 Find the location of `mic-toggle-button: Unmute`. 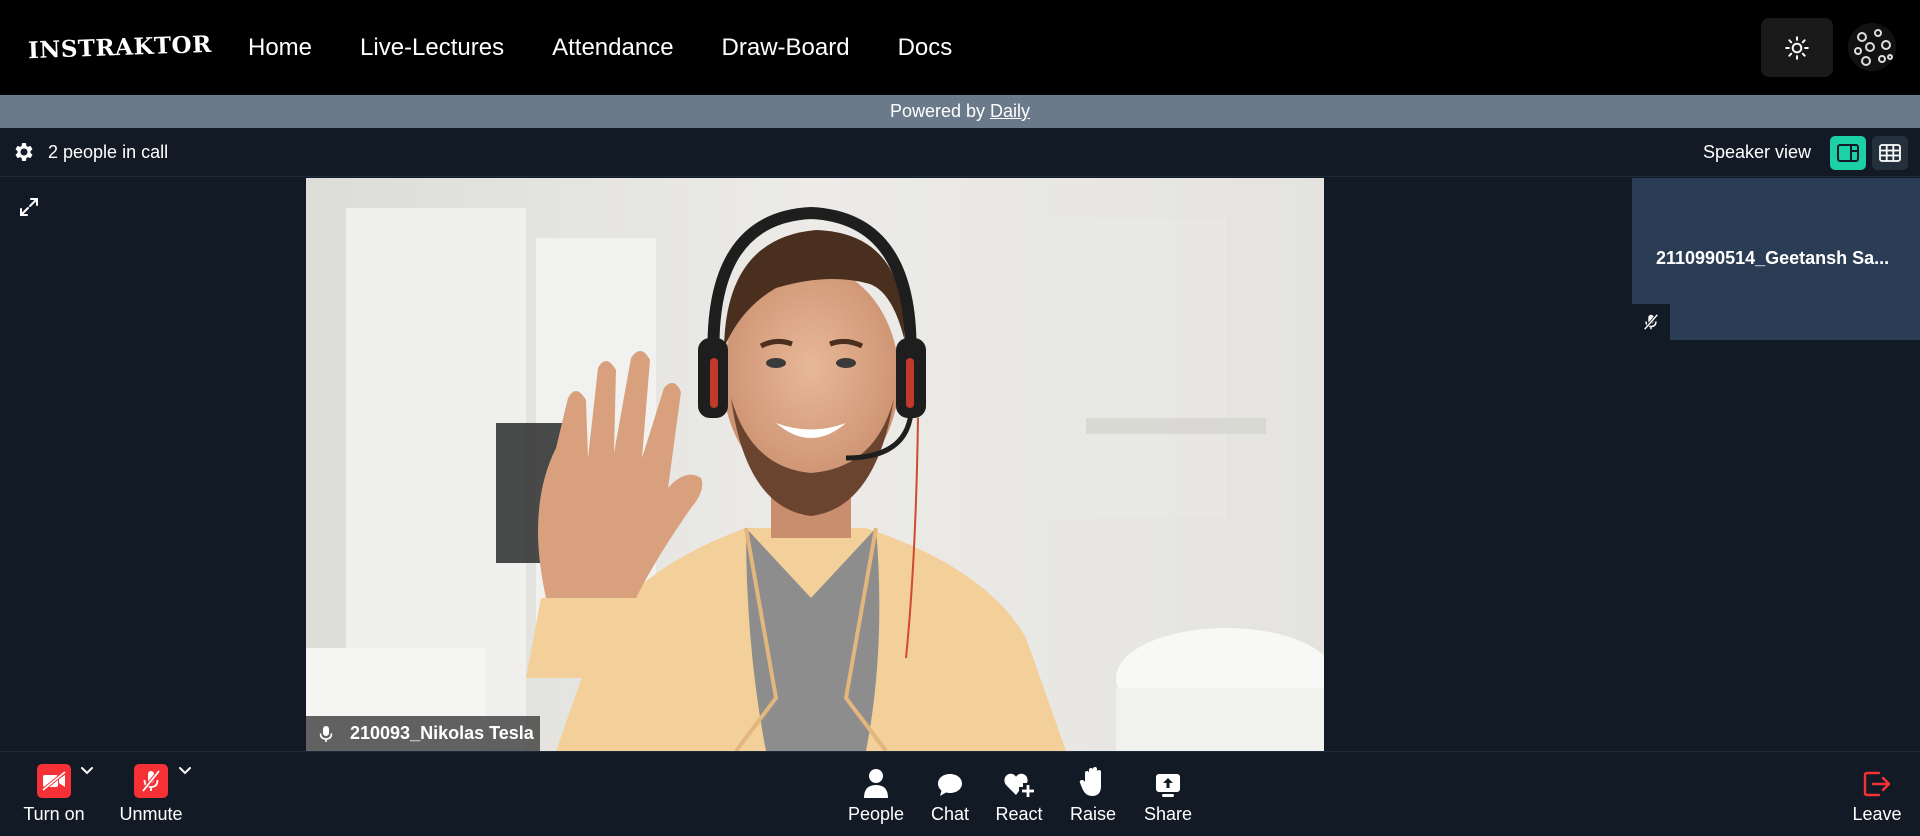

mic-toggle-button: Unmute is located at coordinates (151, 794).